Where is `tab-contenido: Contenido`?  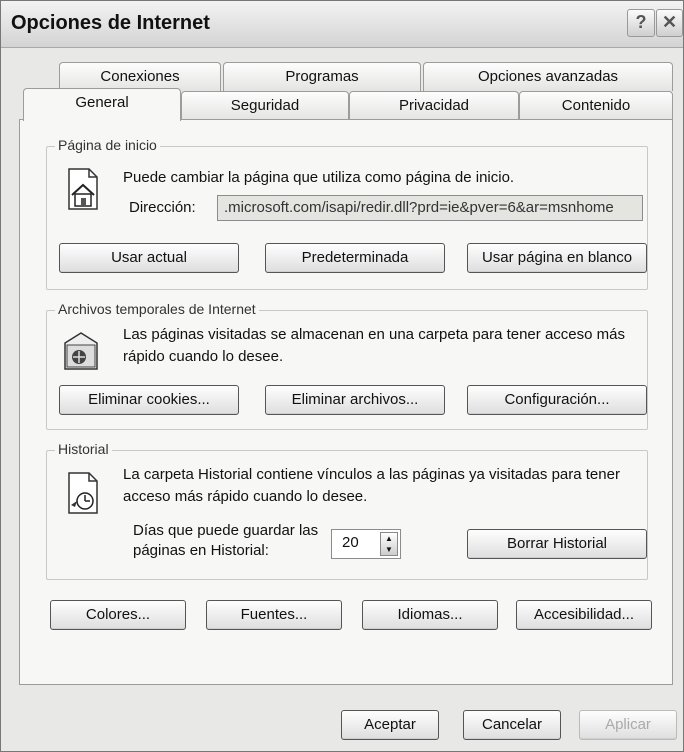 tab-contenido: Contenido is located at coordinates (596, 105).